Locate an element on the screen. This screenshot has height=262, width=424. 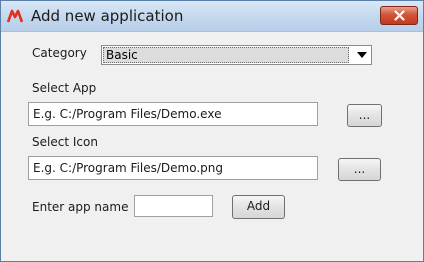
category-selected-value: Basic is located at coordinates (226, 55).